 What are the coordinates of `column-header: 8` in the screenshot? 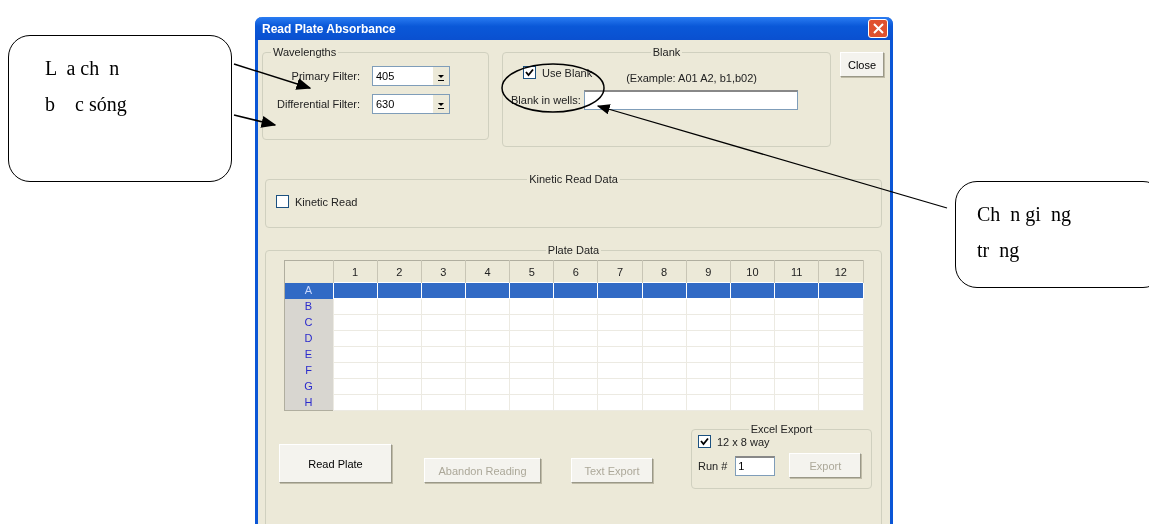 It's located at (664, 271).